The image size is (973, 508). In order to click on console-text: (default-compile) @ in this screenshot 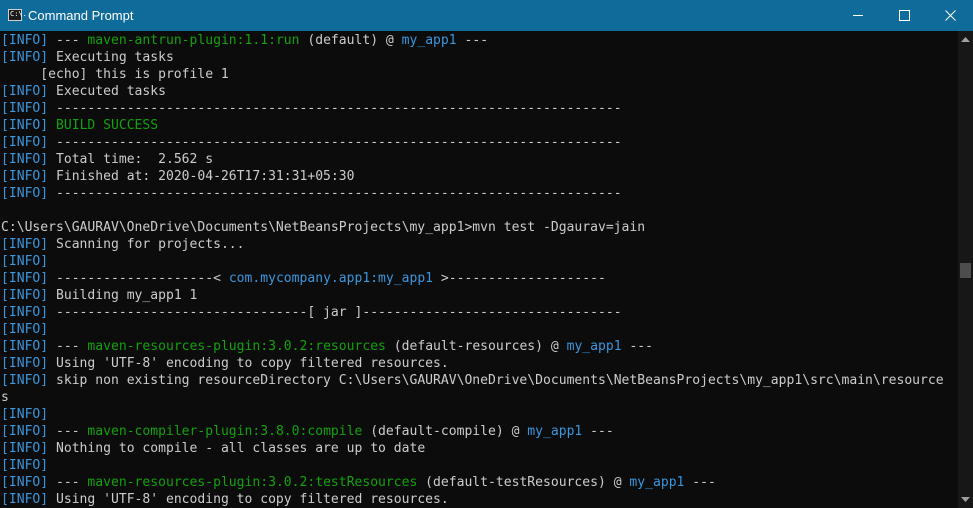, I will do `click(445, 431)`.